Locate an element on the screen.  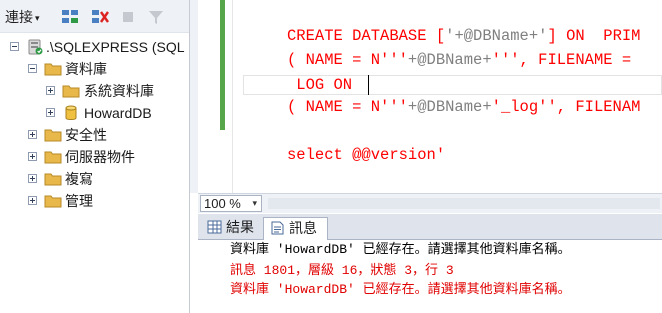
tree-node-security: 安全性 is located at coordinates (94, 135).